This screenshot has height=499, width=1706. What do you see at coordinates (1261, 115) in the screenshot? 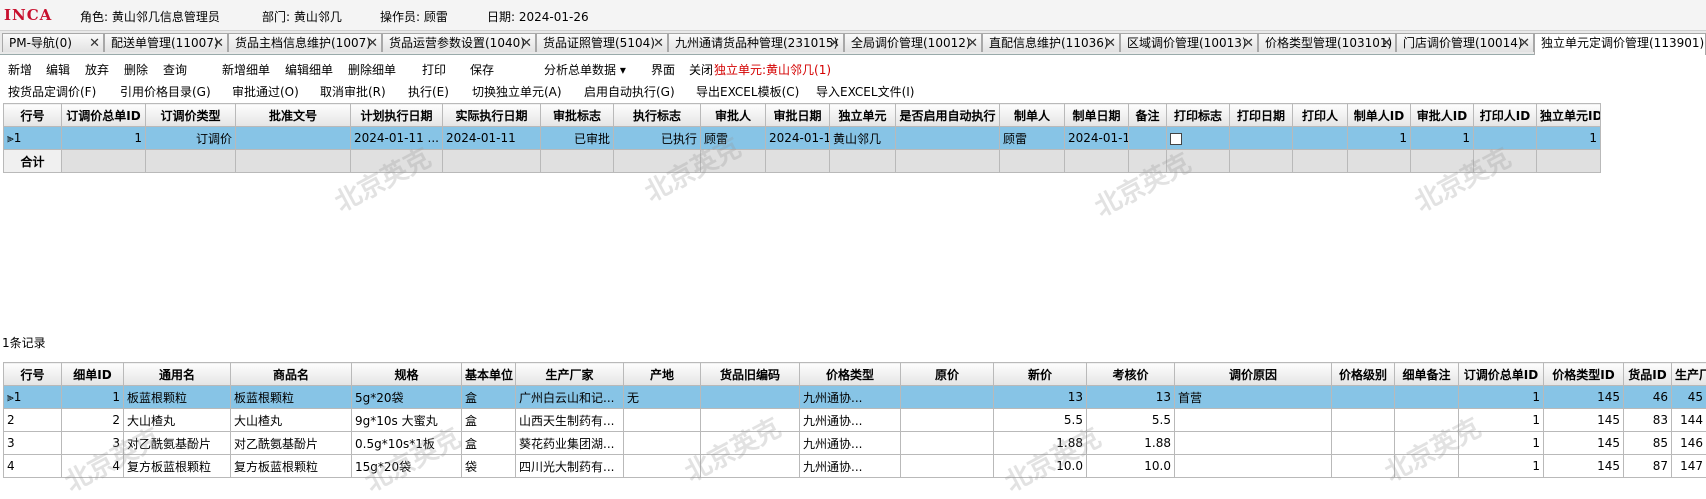
I see `col-header: 打印日期` at bounding box center [1261, 115].